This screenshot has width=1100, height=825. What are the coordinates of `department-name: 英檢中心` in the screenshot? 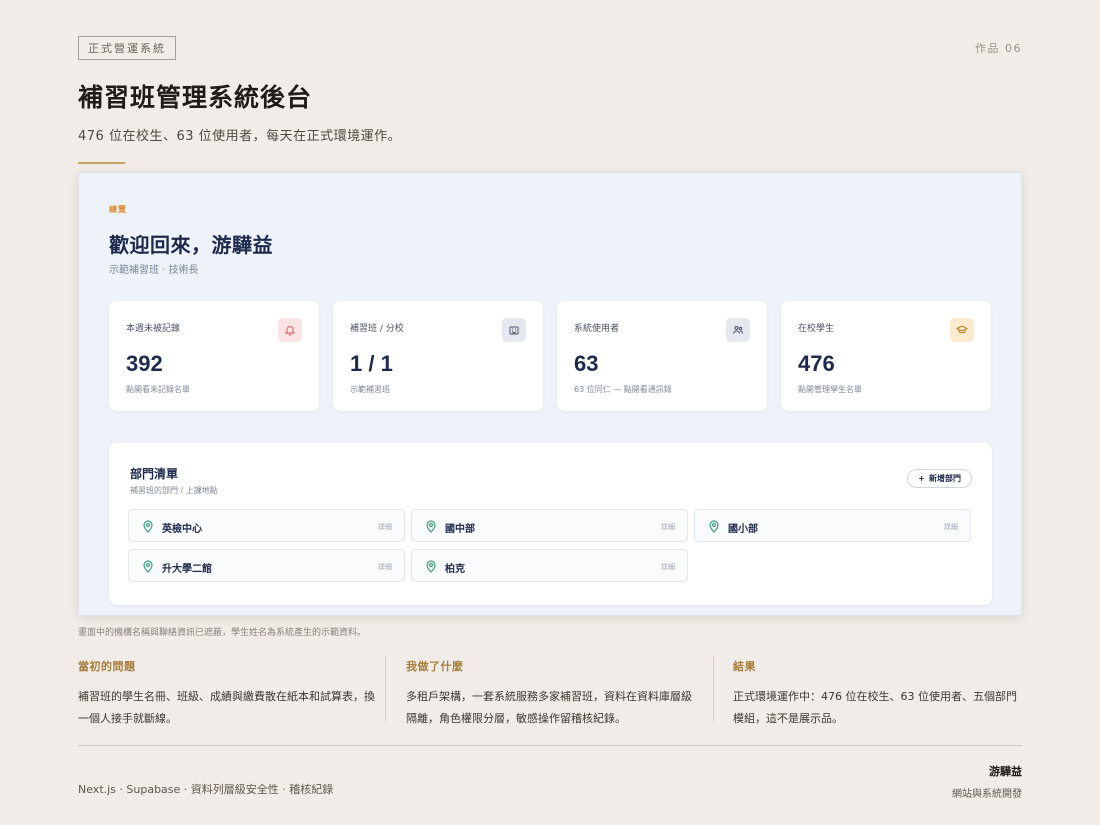 It's located at (182, 529).